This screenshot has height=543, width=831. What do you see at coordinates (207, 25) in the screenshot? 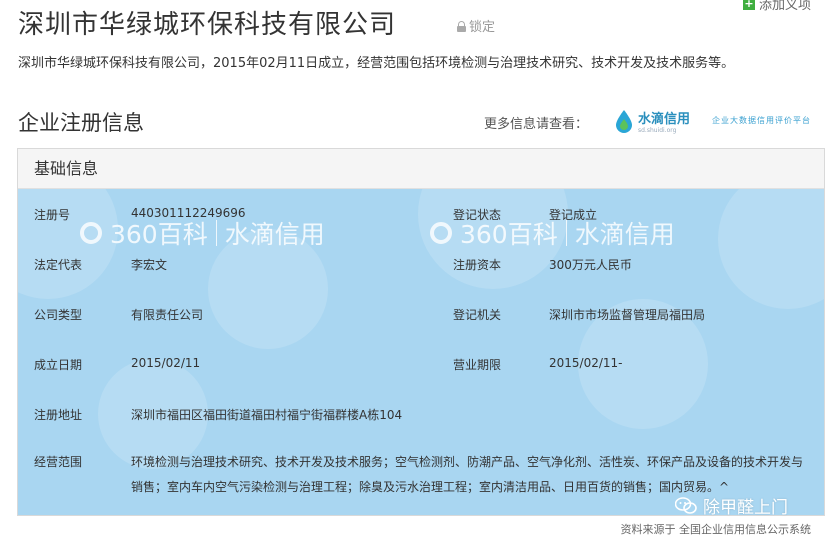
I see `company-name: 深圳市华绿城环保科技有限公司` at bounding box center [207, 25].